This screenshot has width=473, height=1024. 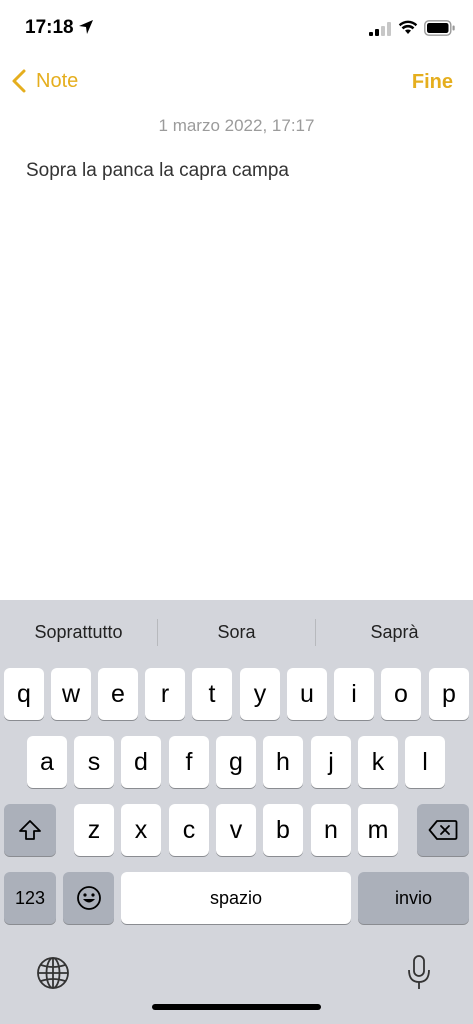 I want to click on key-e: e, so click(x=118, y=694).